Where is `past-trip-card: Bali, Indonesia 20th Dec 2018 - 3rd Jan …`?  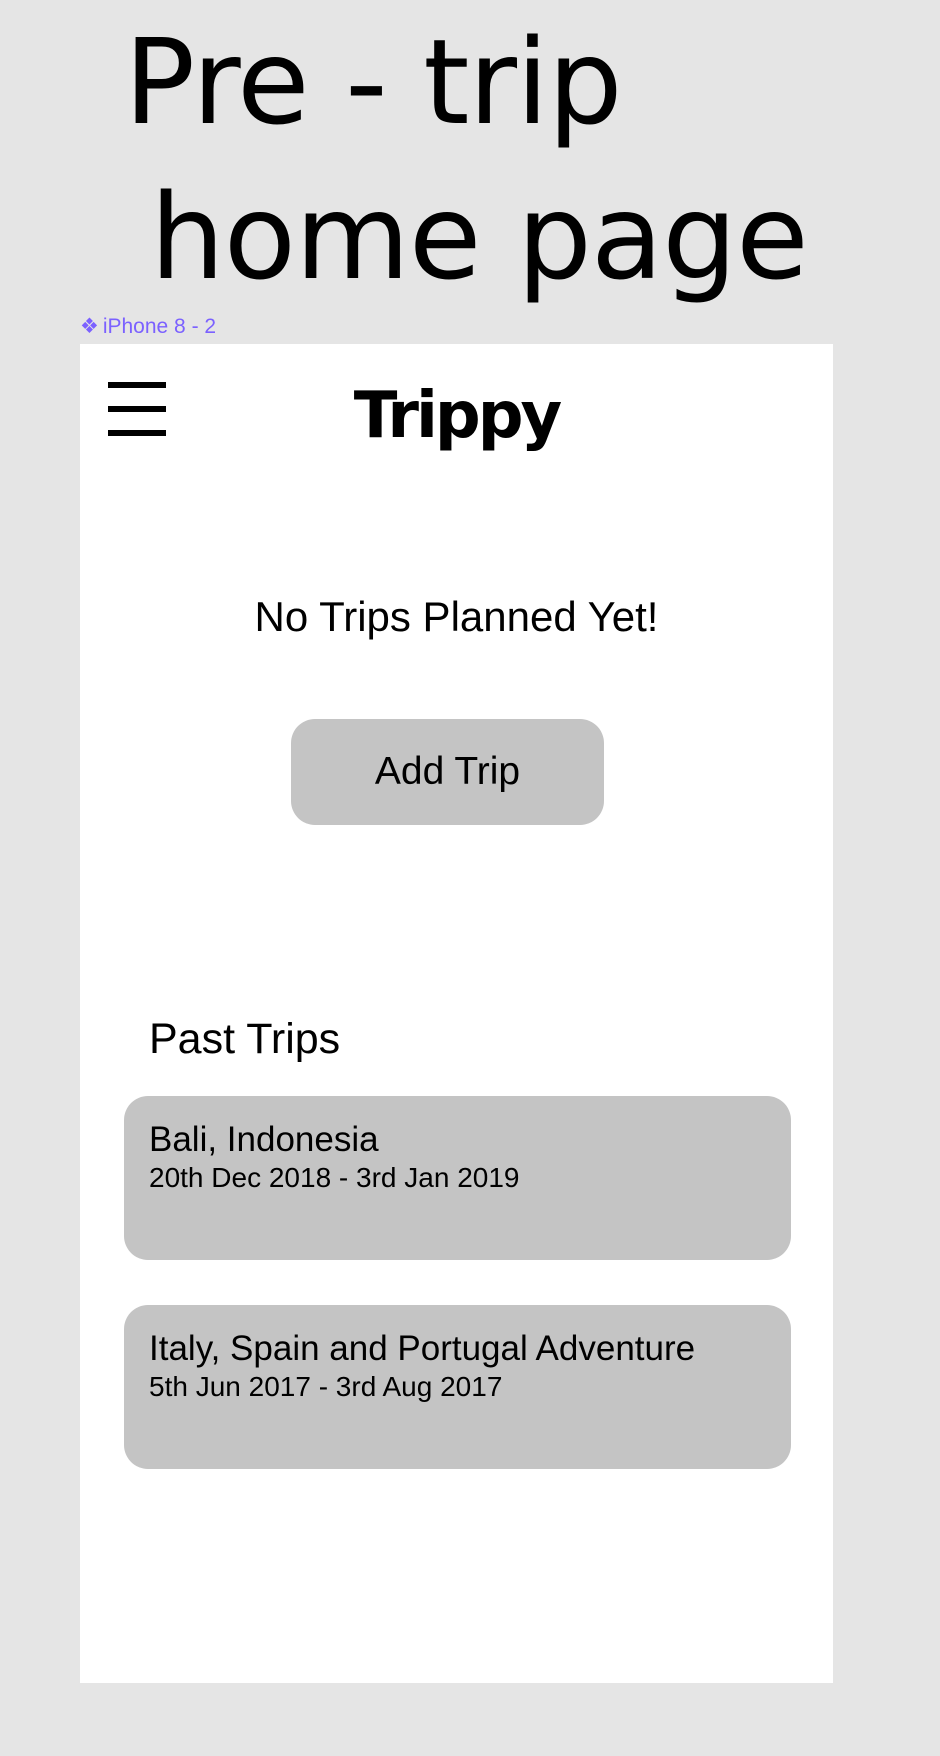 past-trip-card: Bali, Indonesia 20th Dec 2018 - 3rd Jan … is located at coordinates (457, 1178).